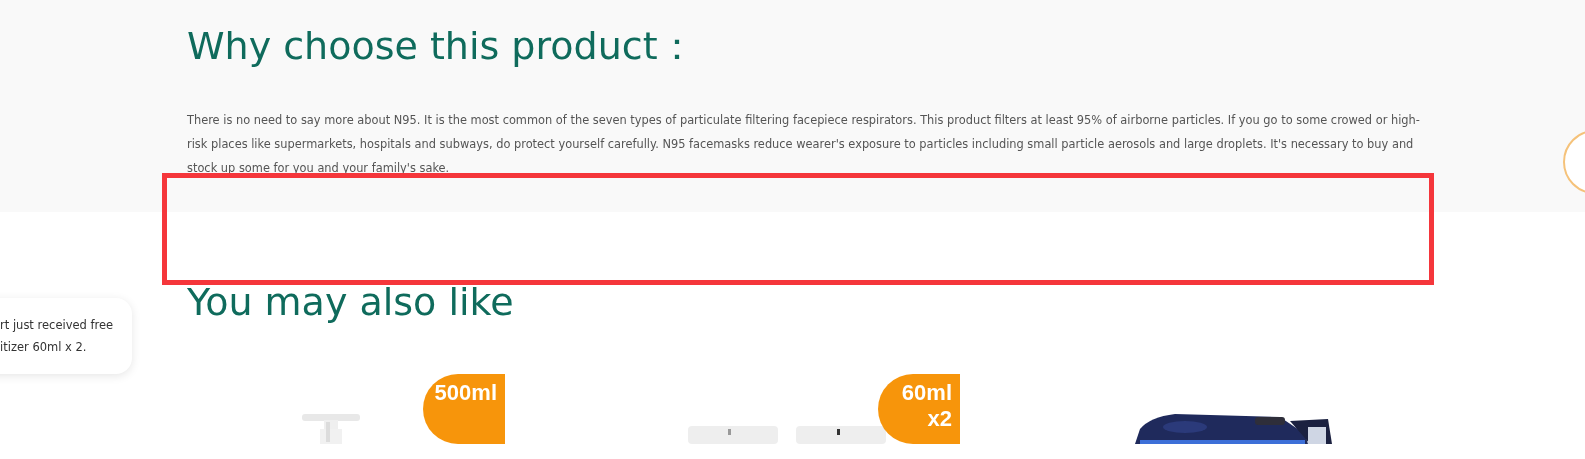 Image resolution: width=1585 pixels, height=459 pixels. I want to click on section-heading: Why choose this product：, so click(441, 46).